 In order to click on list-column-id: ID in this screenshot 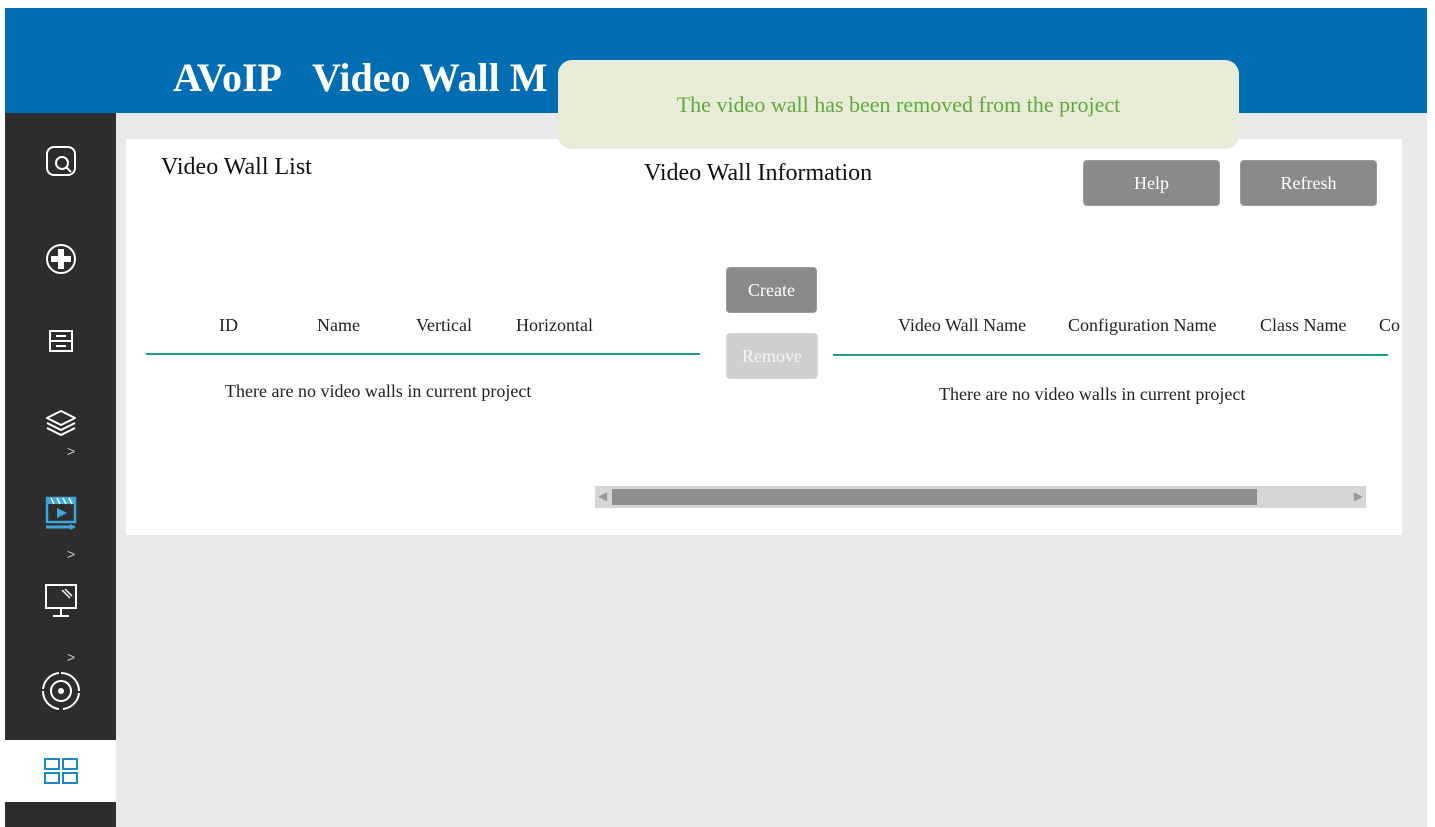, I will do `click(228, 325)`.